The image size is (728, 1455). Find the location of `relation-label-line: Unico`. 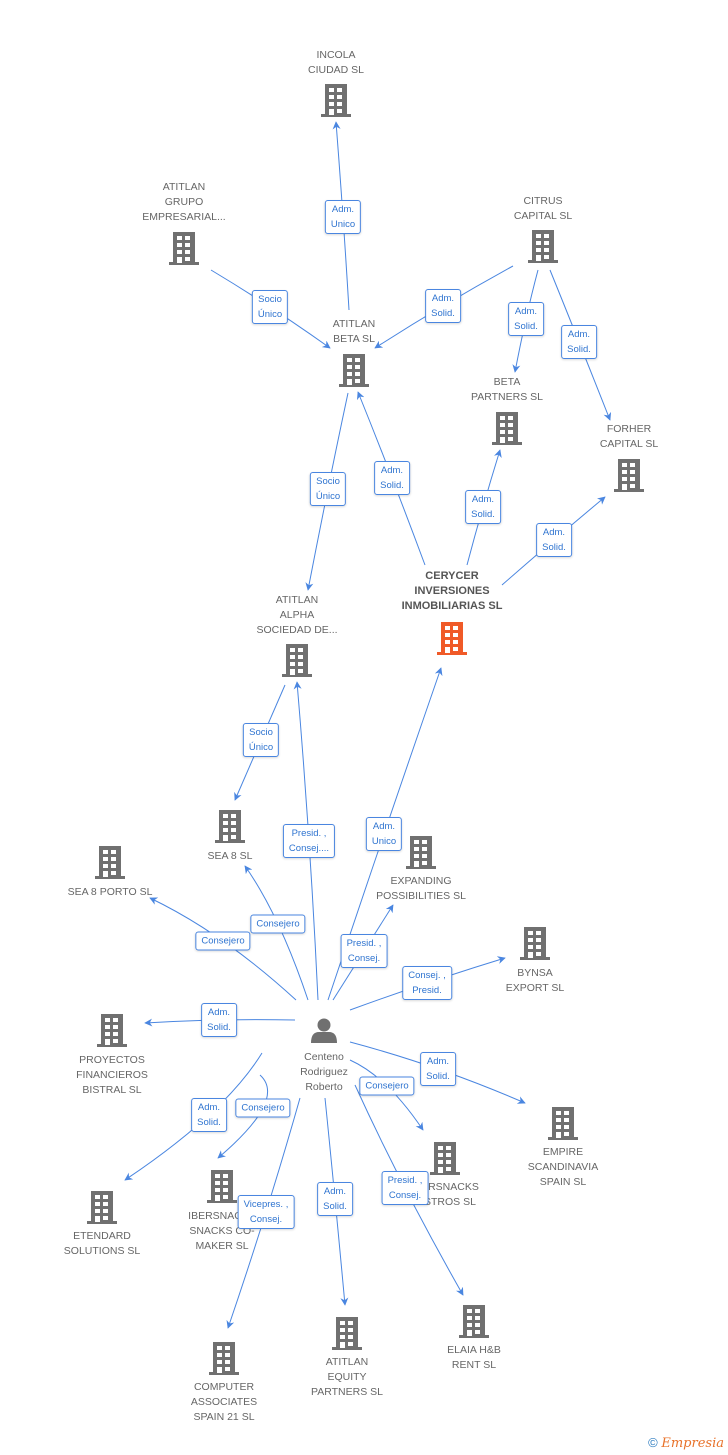

relation-label-line: Unico is located at coordinates (384, 841).